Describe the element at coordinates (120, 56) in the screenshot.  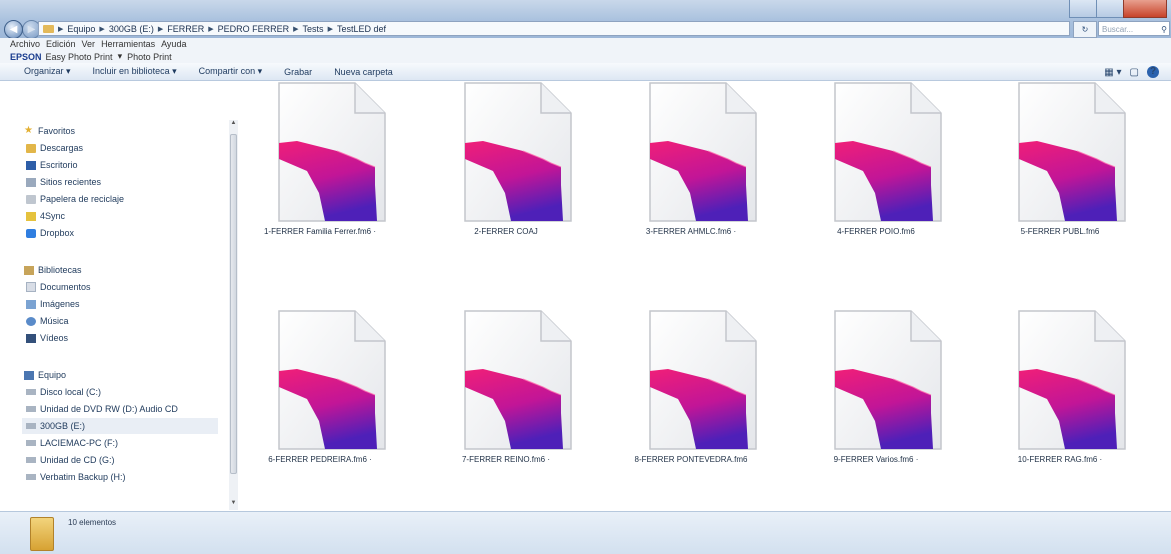
I see `dropdown-arrow-icon: ▾` at that location.